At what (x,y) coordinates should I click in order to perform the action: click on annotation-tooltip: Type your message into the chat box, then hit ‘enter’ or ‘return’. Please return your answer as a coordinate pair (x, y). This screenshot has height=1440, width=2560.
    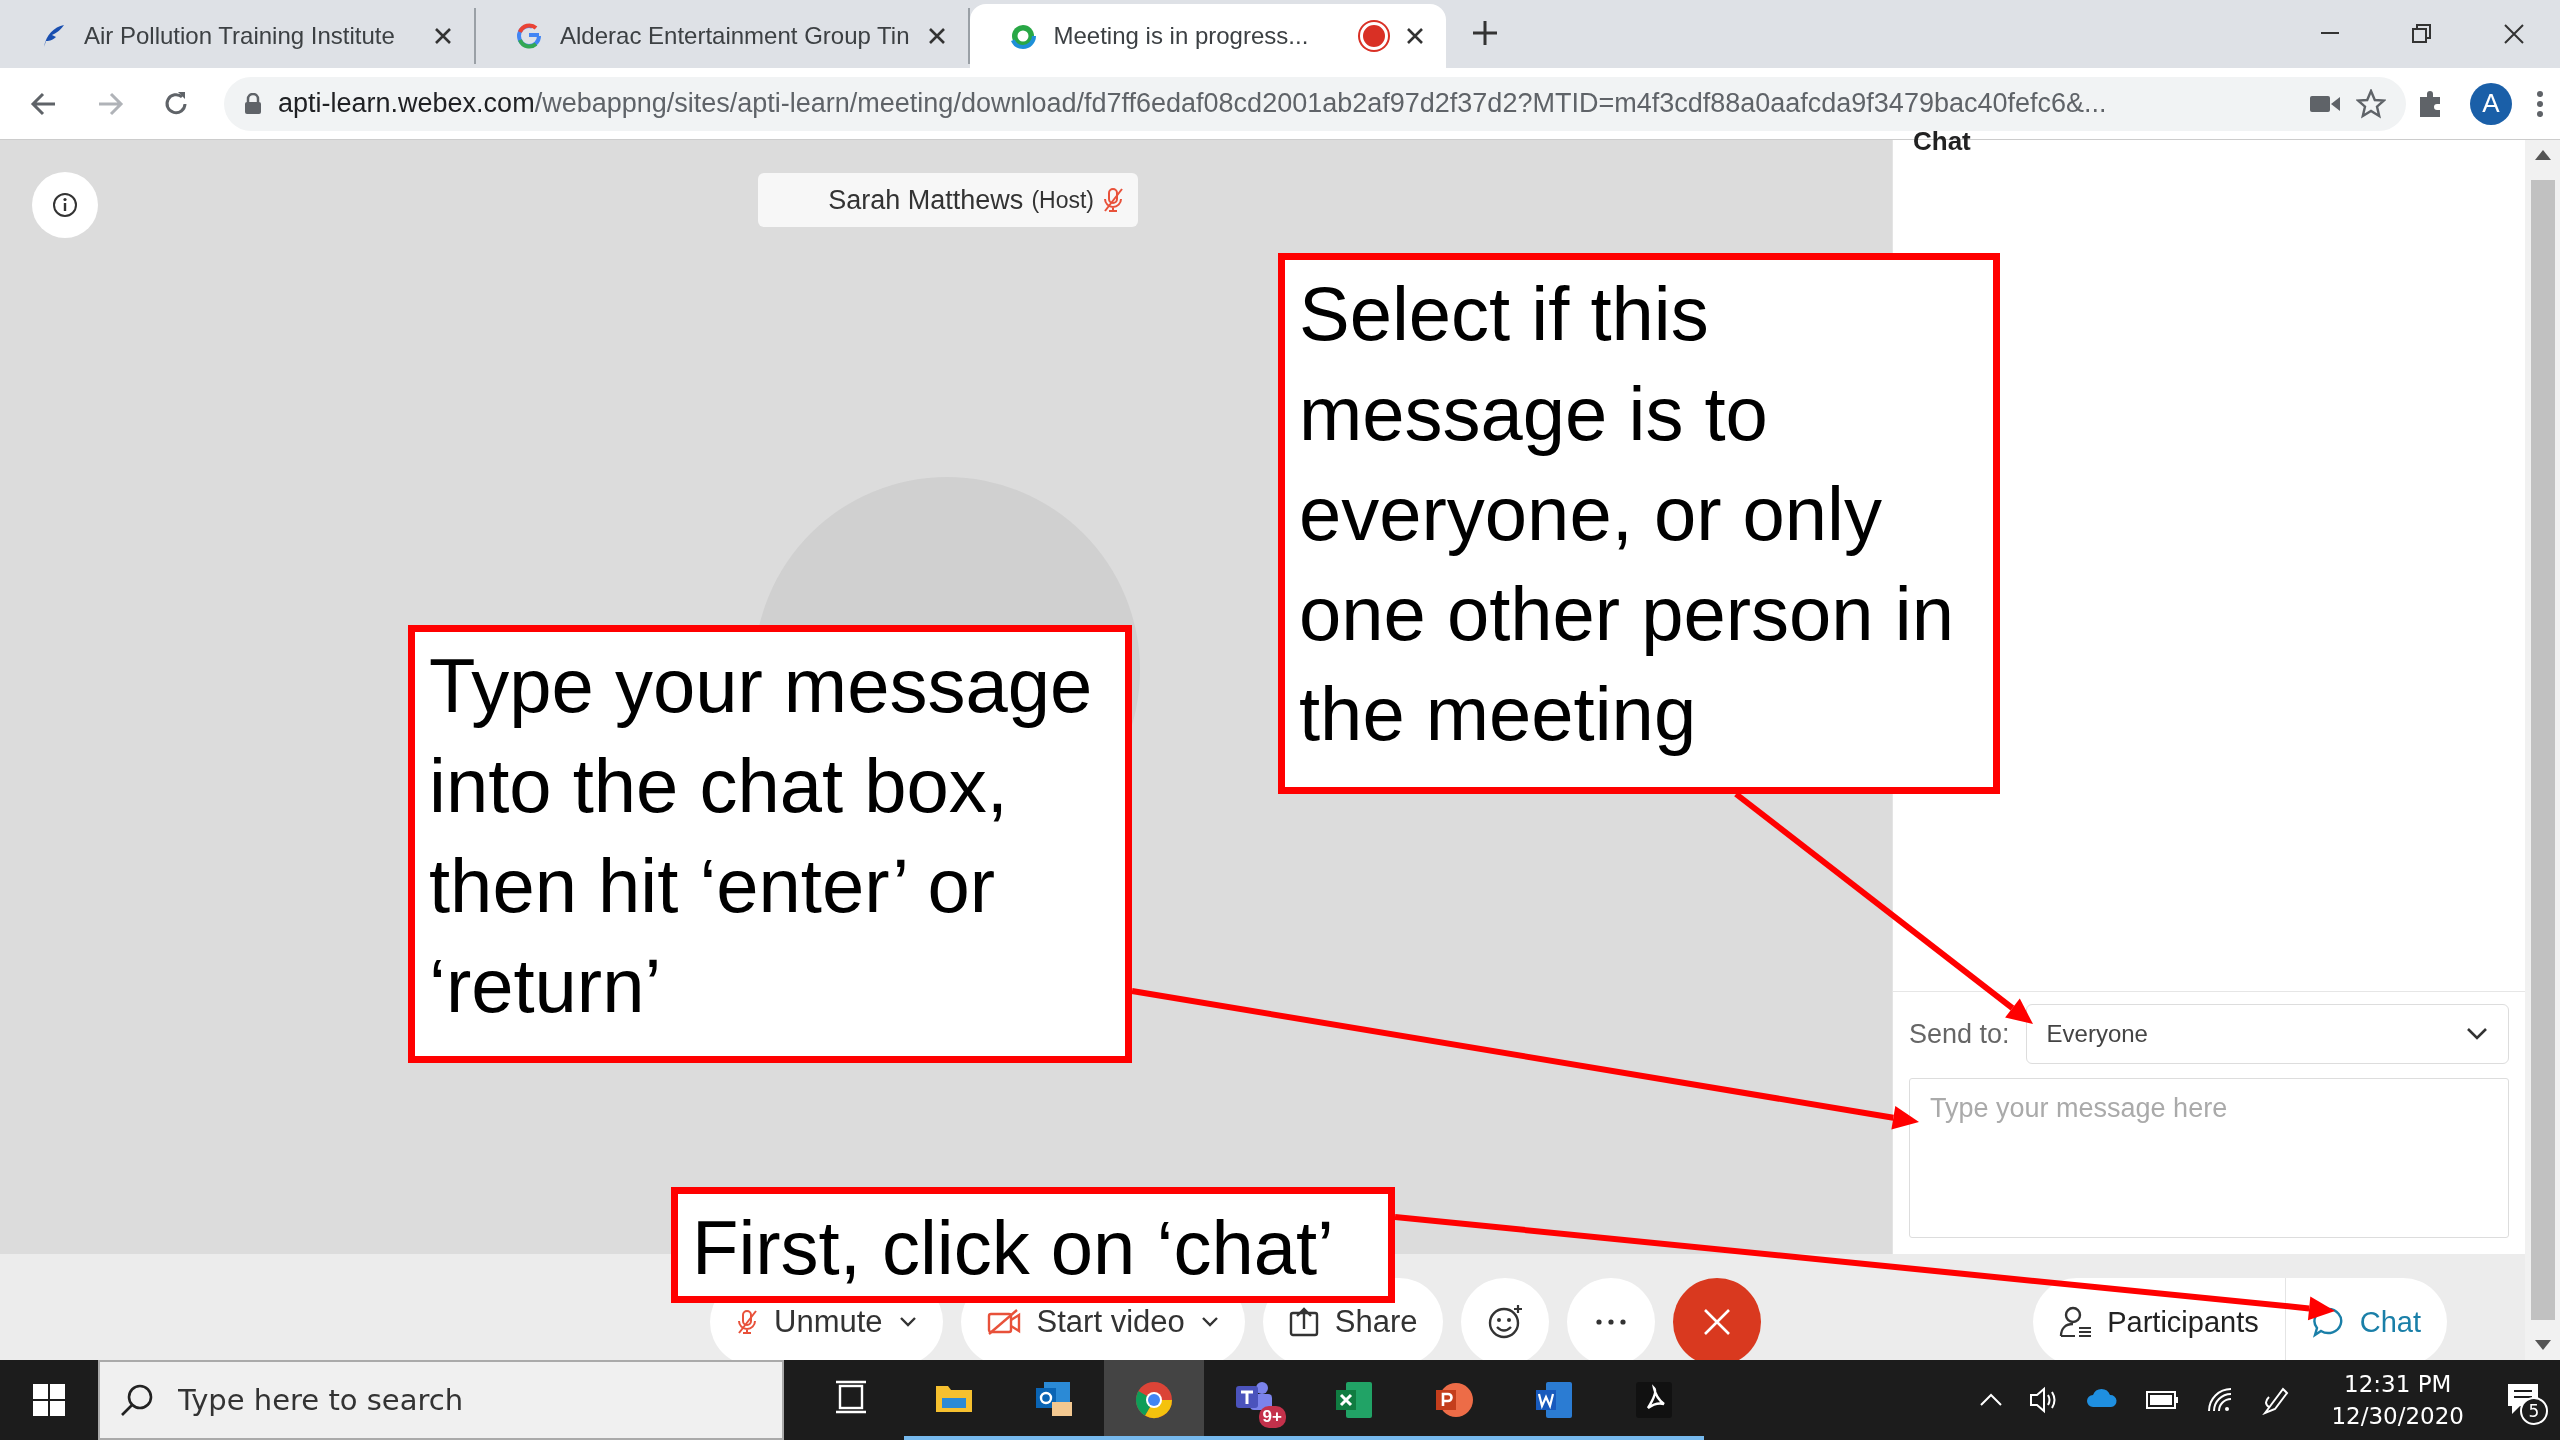
    Looking at the image, I should click on (770, 844).